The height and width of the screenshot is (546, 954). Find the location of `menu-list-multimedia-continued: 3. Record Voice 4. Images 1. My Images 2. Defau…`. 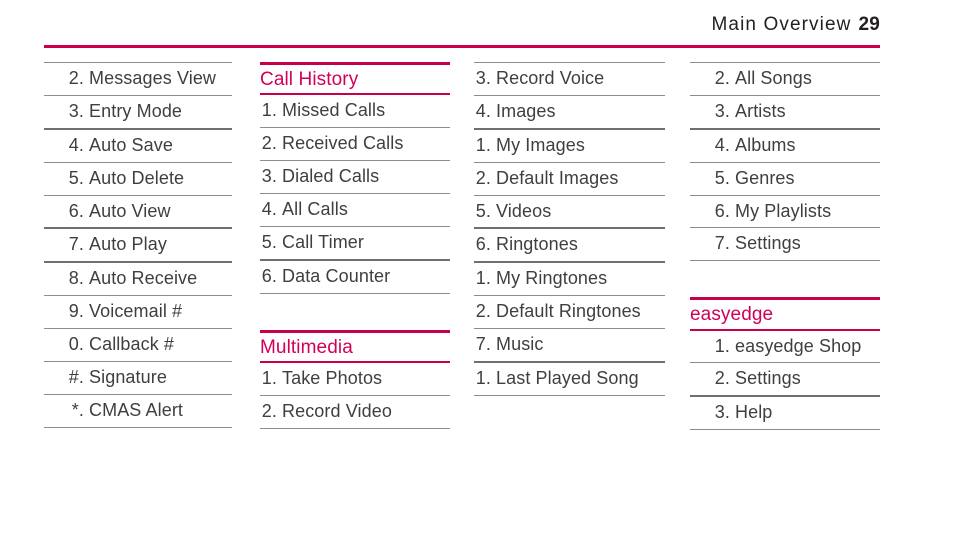

menu-list-multimedia-continued: 3. Record Voice 4. Images 1. My Images 2. Defau… is located at coordinates (569, 229).